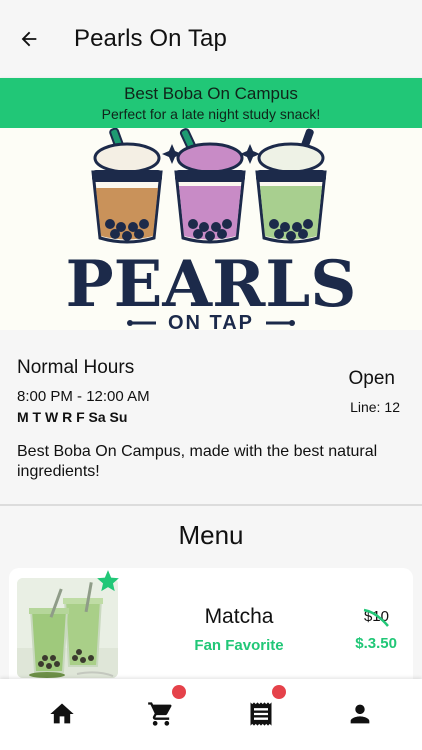 Image resolution: width=422 pixels, height=750 pixels. What do you see at coordinates (211, 535) in the screenshot?
I see `menu-heading: Menu` at bounding box center [211, 535].